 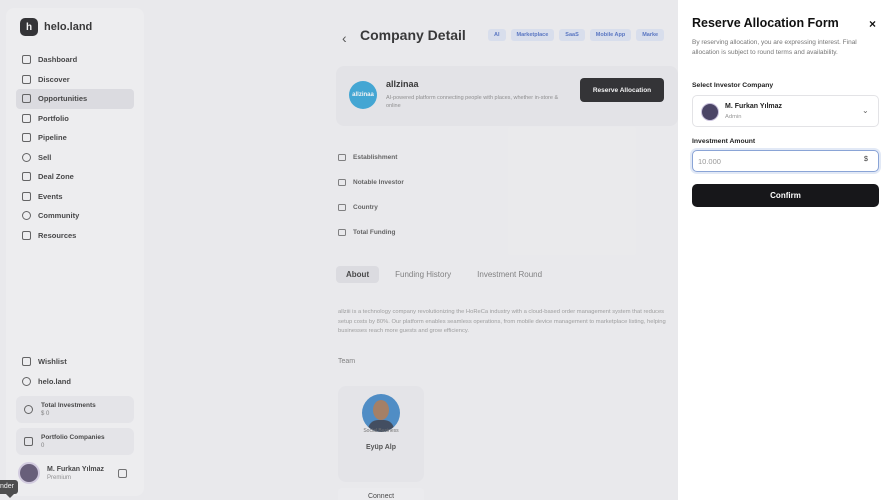 What do you see at coordinates (785, 195) in the screenshot?
I see `confirm-button: Confirm` at bounding box center [785, 195].